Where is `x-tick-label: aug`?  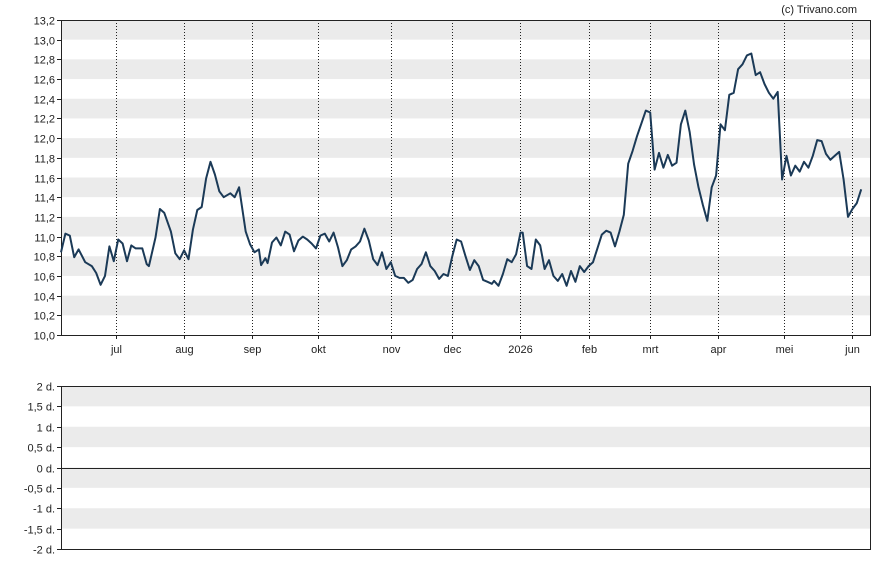
x-tick-label: aug is located at coordinates (184, 350).